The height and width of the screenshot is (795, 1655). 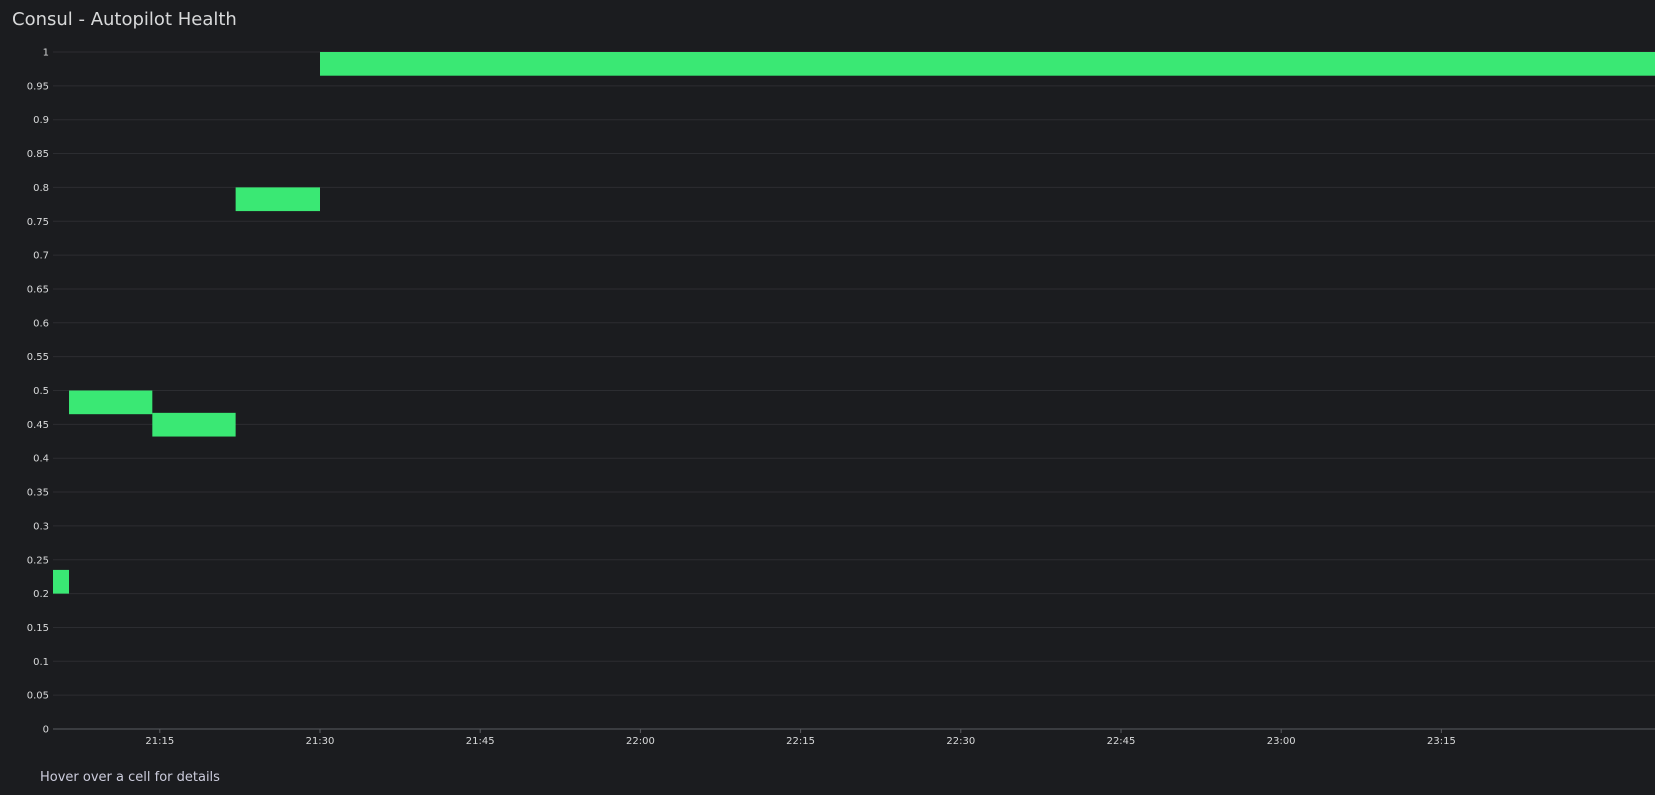 I want to click on y-tick-label: 0.75, so click(x=38, y=222).